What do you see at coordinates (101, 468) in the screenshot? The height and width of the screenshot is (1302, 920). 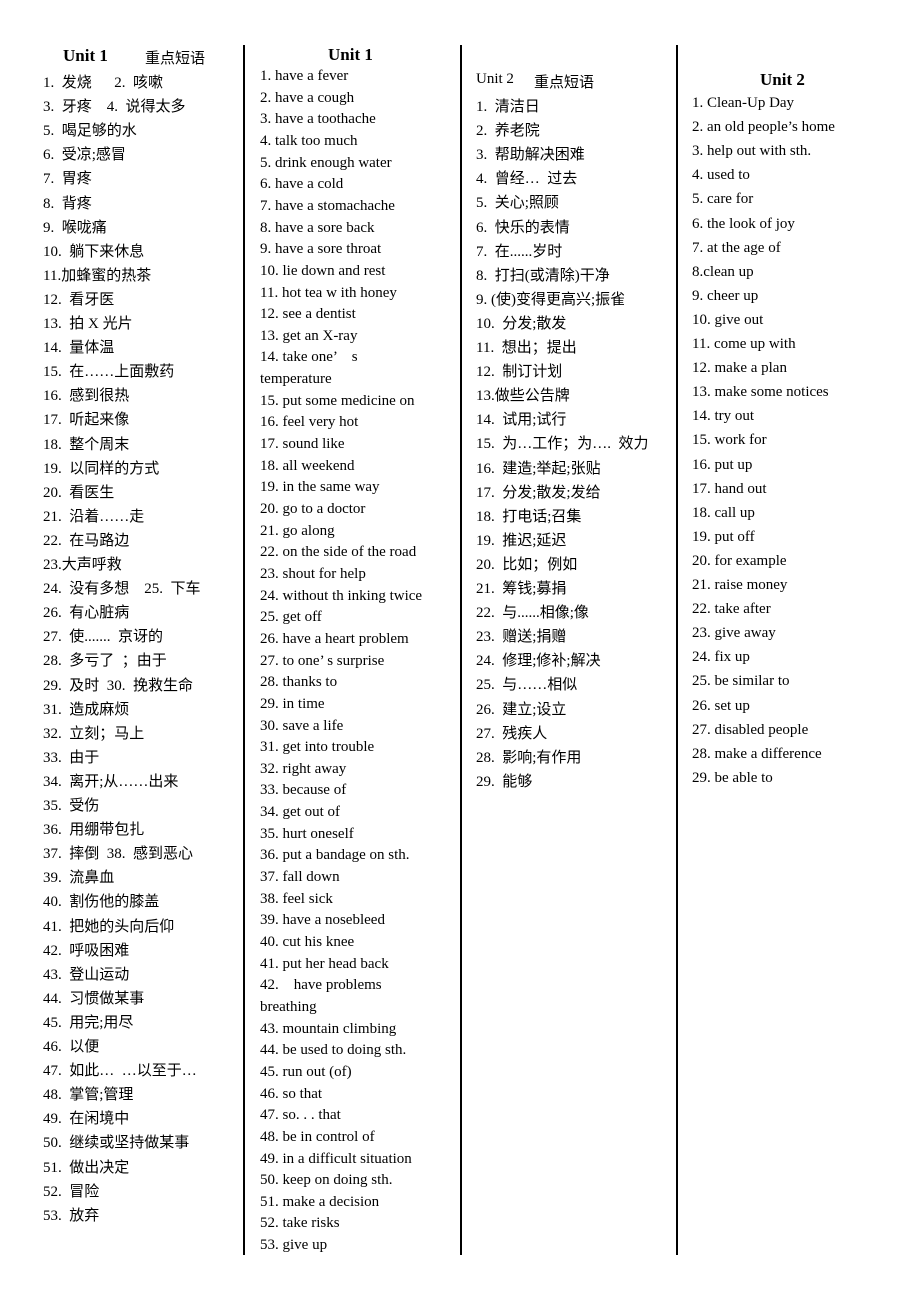 I see `phrase-line: 19. 以同样的方式` at bounding box center [101, 468].